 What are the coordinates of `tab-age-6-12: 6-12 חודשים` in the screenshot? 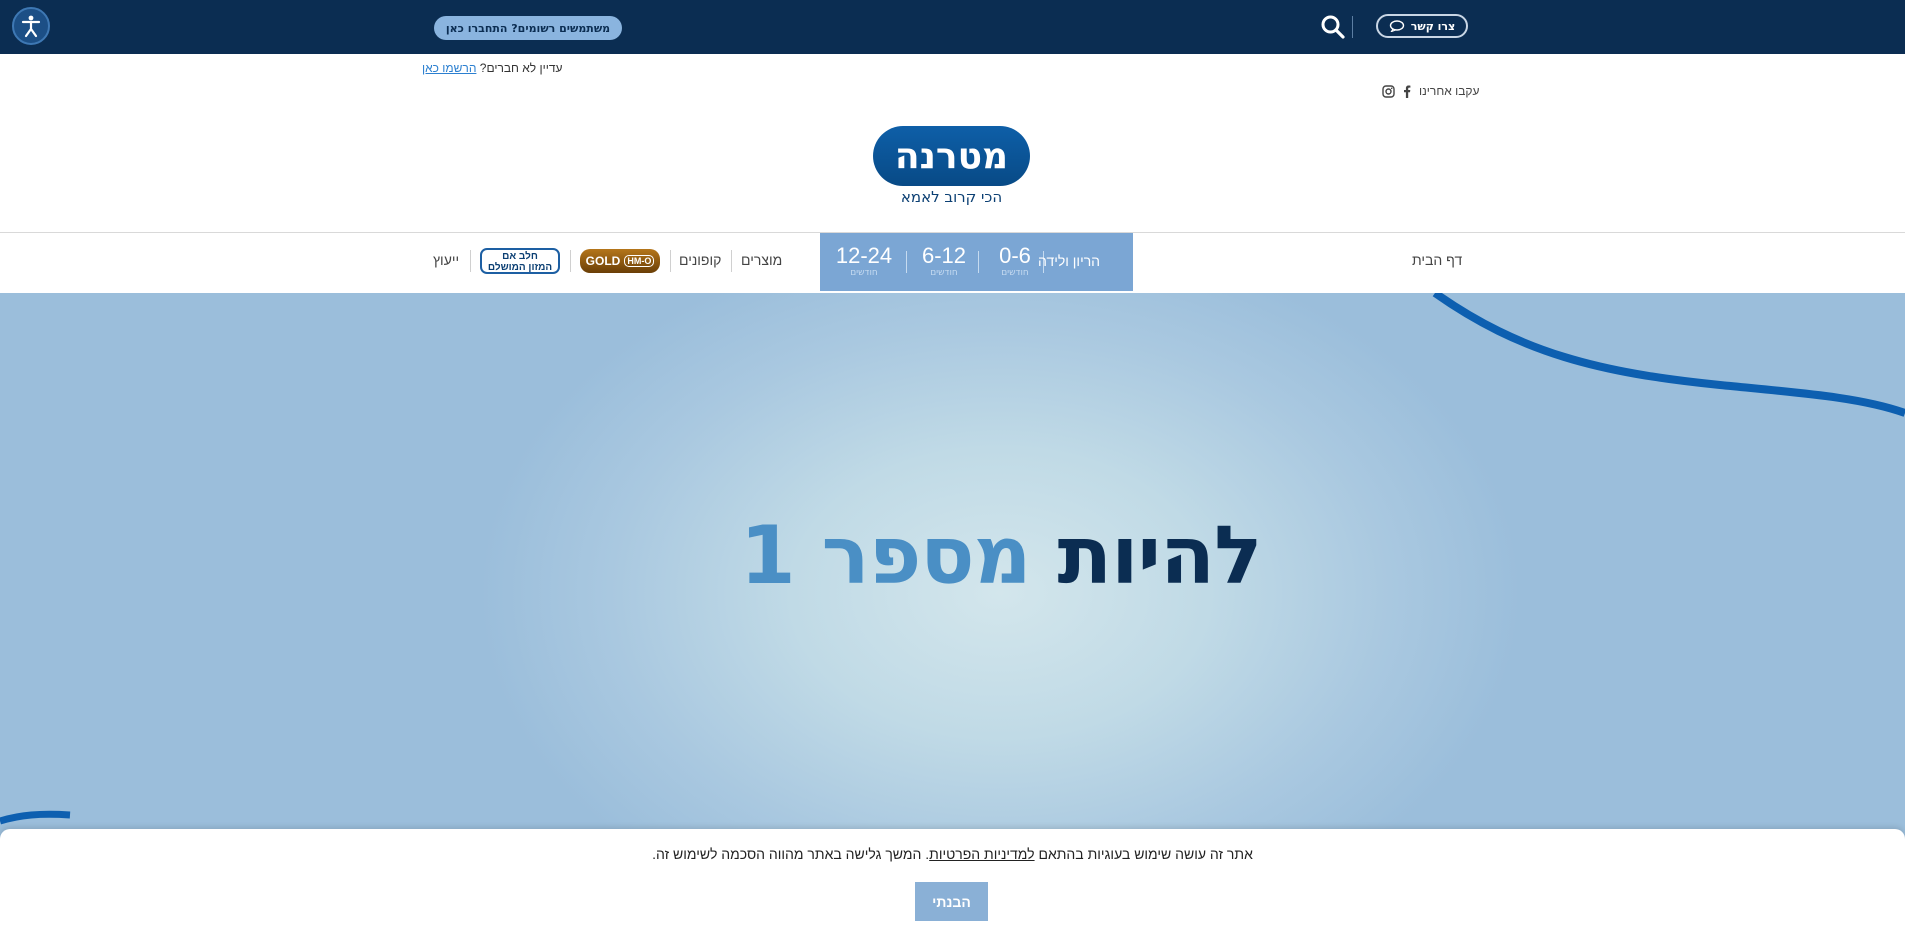 It's located at (944, 262).